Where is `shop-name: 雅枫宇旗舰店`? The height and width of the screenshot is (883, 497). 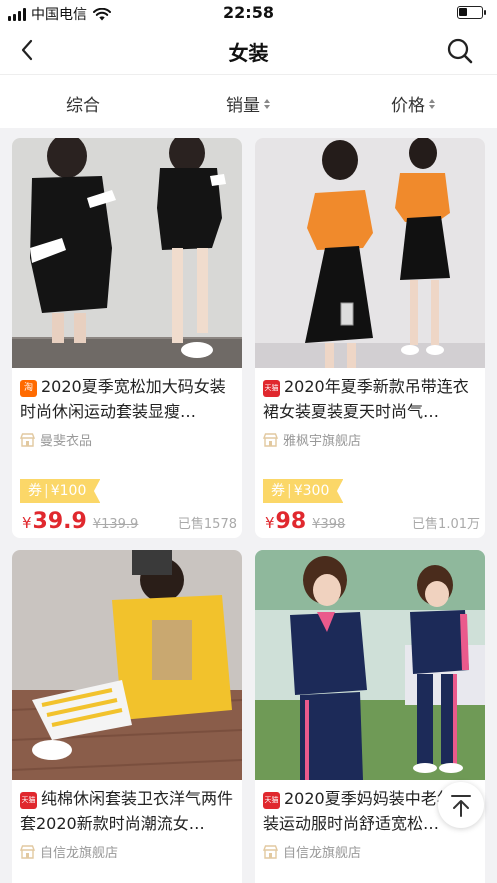 shop-name: 雅枫宇旗舰店 is located at coordinates (322, 441).